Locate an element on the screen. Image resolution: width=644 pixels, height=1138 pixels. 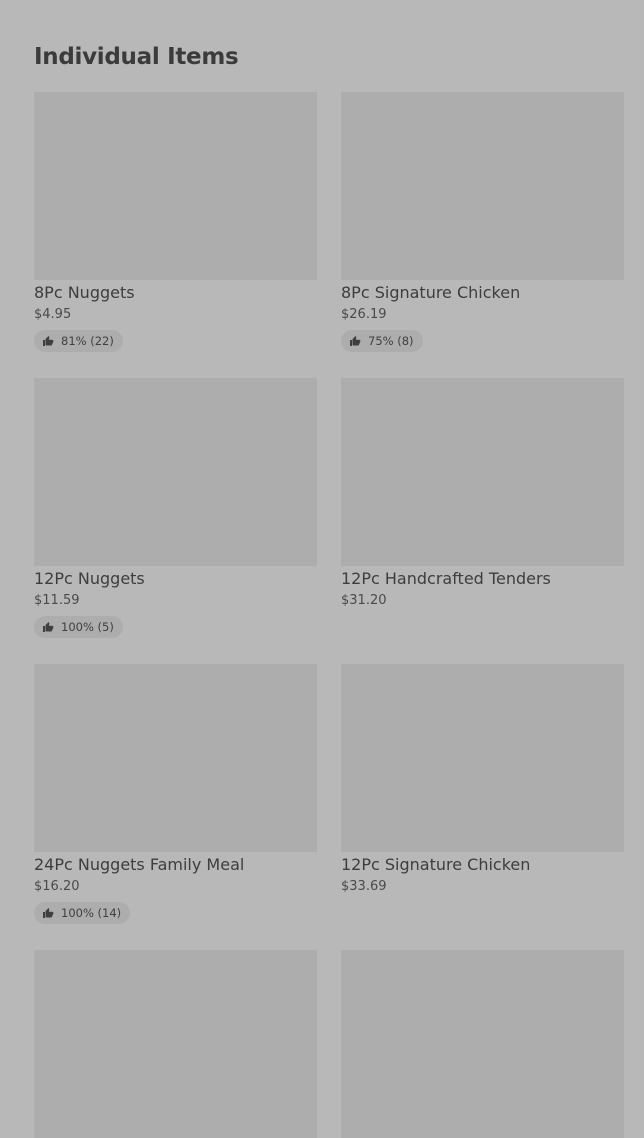
item-rating-badge: 81% (22) is located at coordinates (78, 341).